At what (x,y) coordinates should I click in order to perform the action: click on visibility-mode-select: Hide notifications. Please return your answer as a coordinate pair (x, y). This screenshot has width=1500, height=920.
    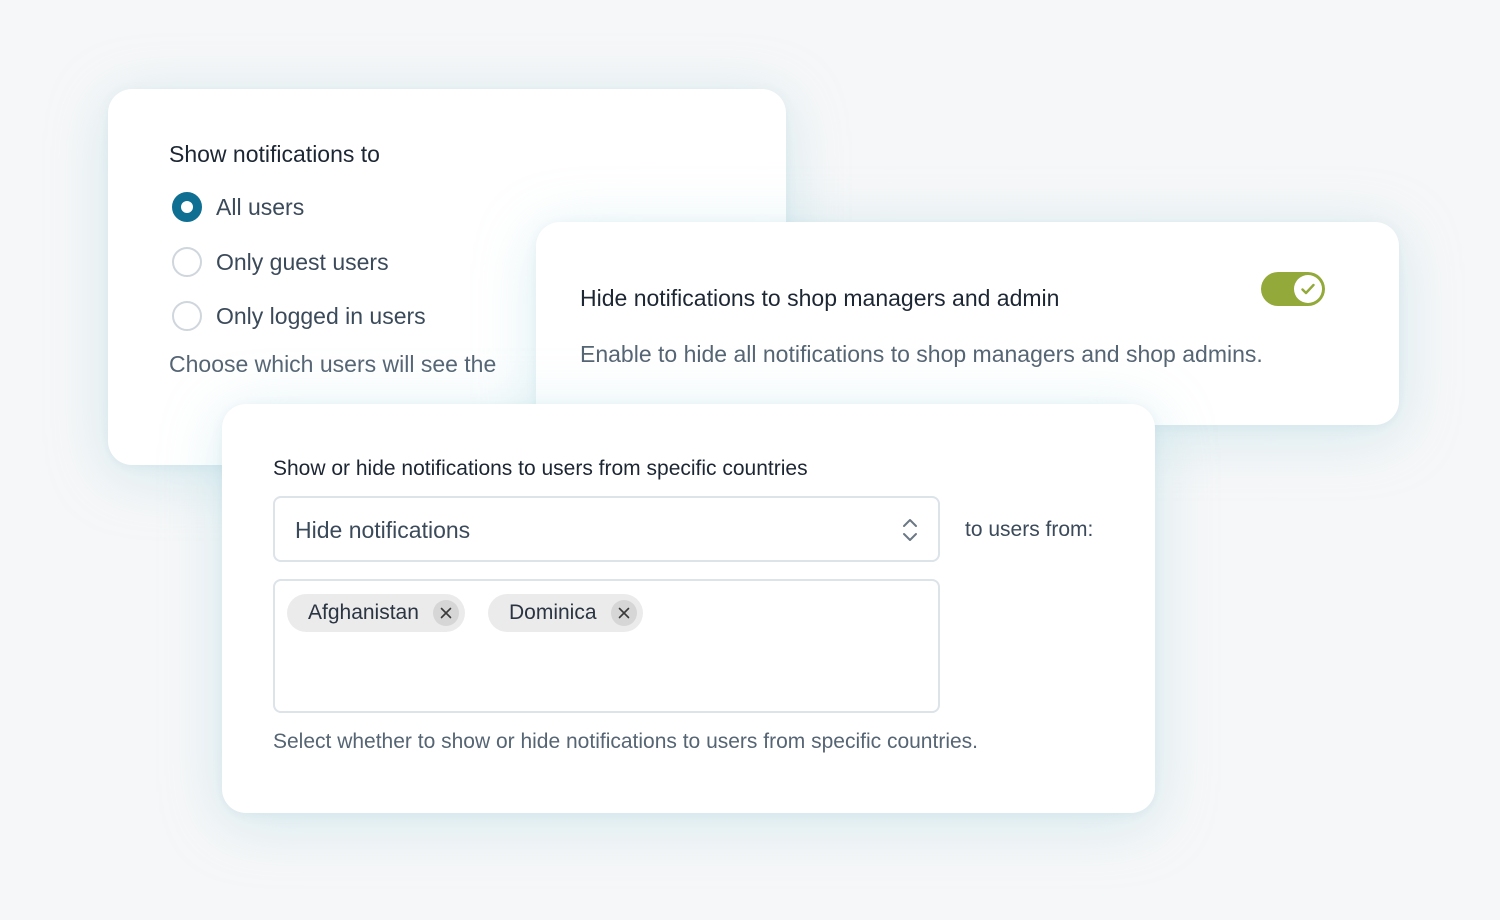
    Looking at the image, I should click on (606, 529).